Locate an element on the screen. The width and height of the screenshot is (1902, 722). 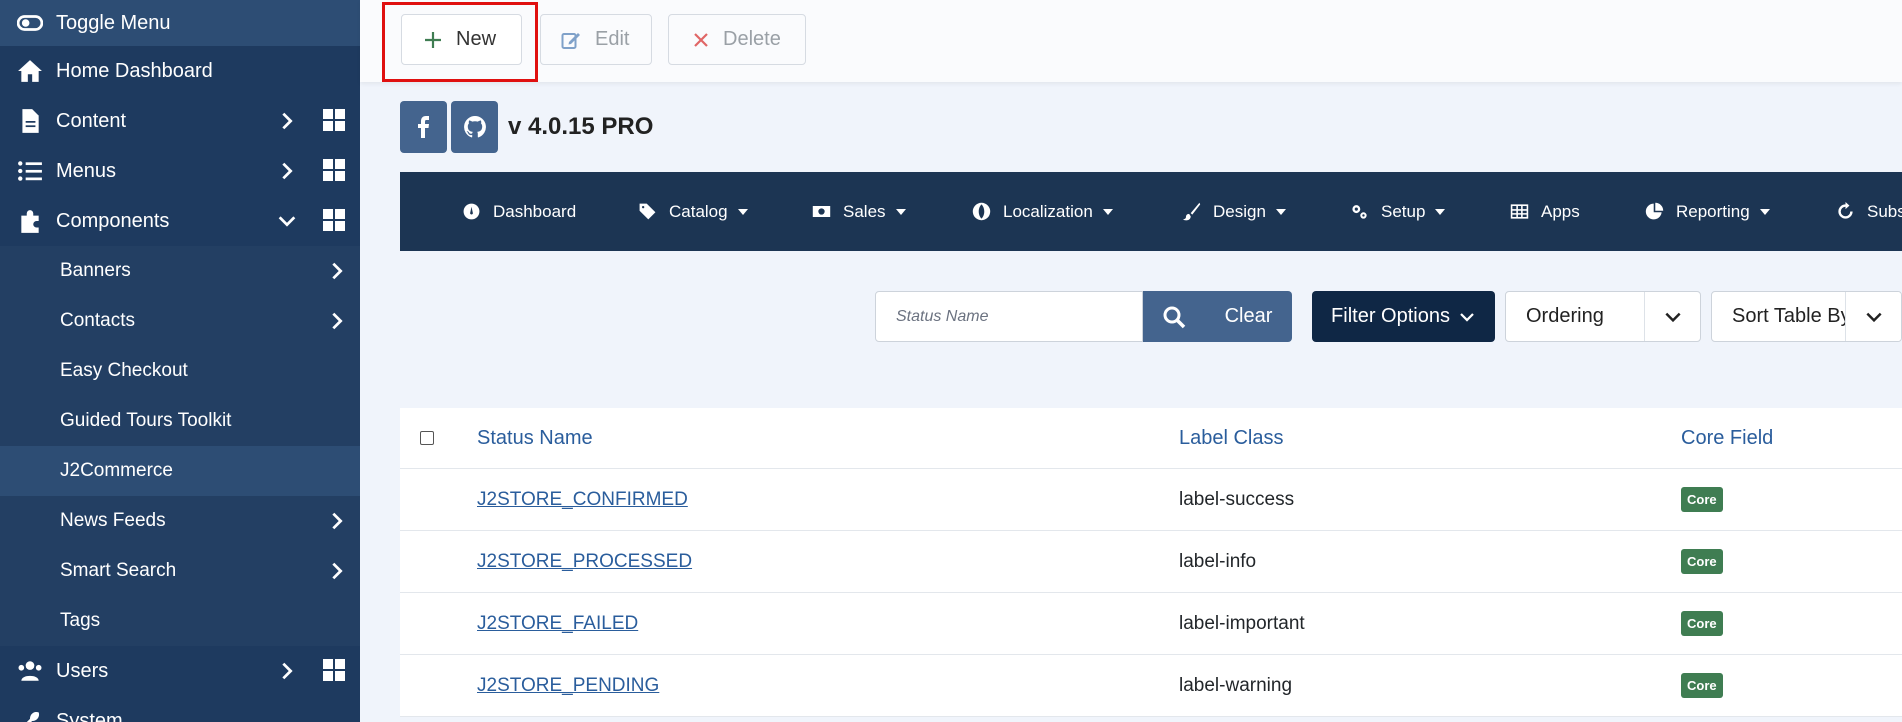
facebook-button is located at coordinates (423, 127).